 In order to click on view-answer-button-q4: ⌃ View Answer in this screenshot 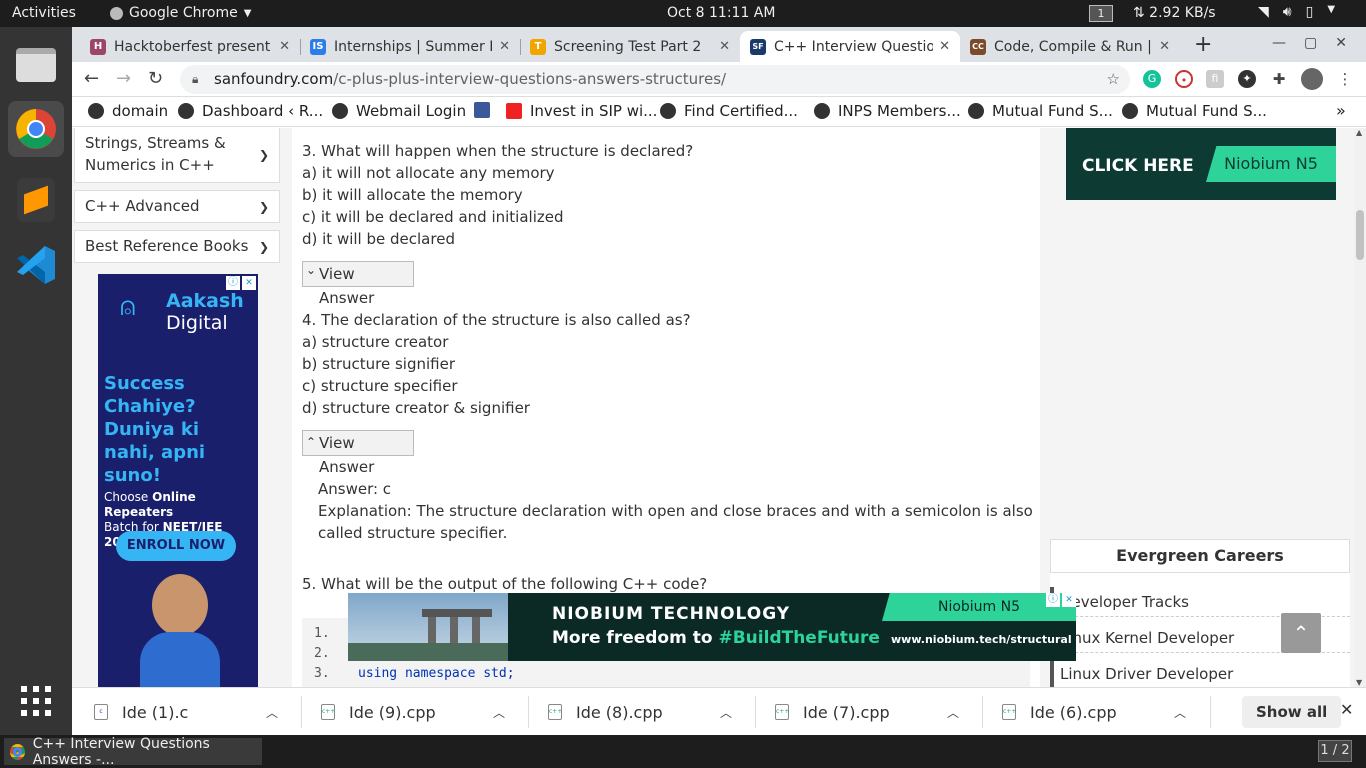, I will do `click(358, 453)`.